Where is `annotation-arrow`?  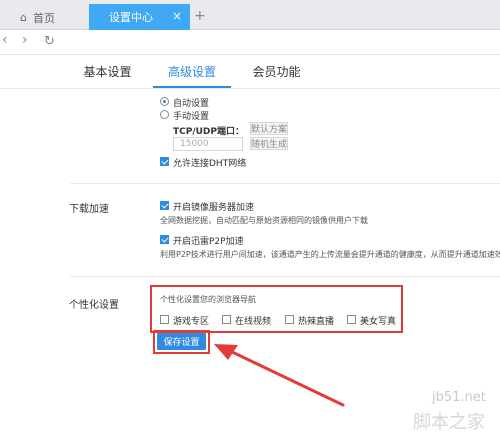 annotation-arrow is located at coordinates (279, 375).